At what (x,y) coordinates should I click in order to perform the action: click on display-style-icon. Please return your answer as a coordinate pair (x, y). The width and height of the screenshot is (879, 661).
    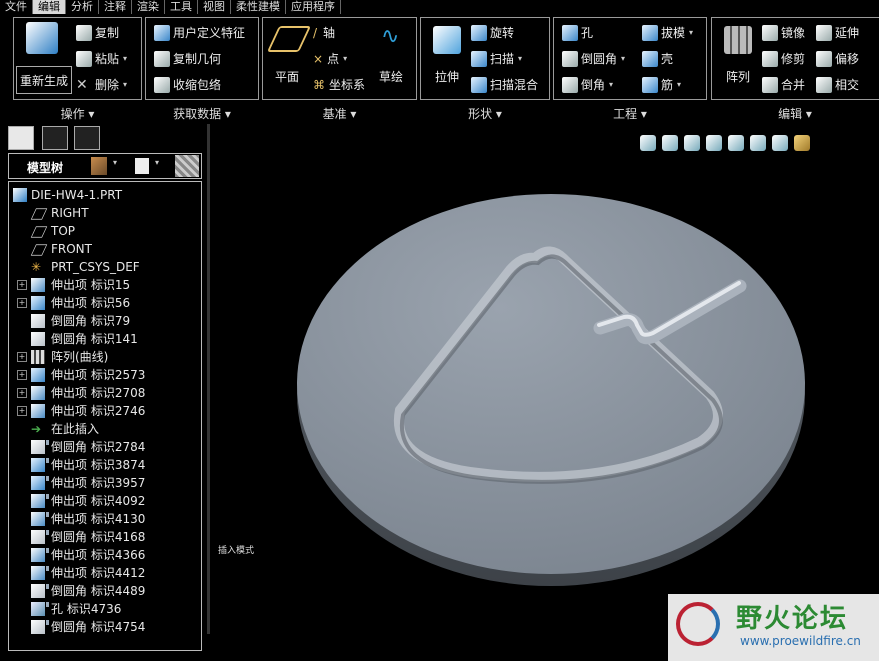
    Looking at the image, I should click on (736, 143).